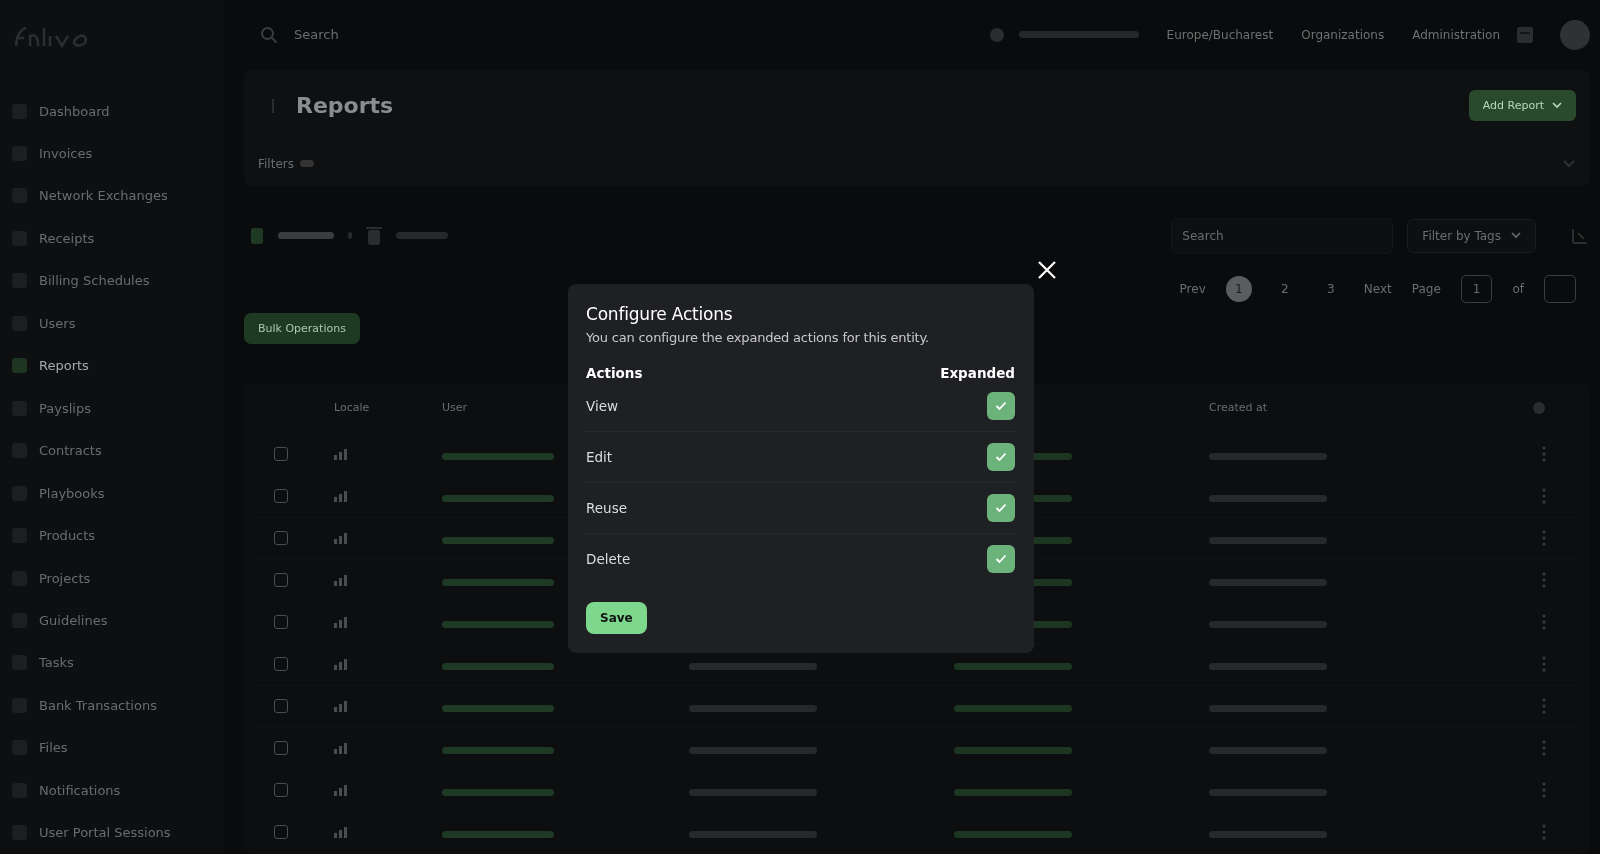  What do you see at coordinates (1330, 289) in the screenshot?
I see `page-number: 3` at bounding box center [1330, 289].